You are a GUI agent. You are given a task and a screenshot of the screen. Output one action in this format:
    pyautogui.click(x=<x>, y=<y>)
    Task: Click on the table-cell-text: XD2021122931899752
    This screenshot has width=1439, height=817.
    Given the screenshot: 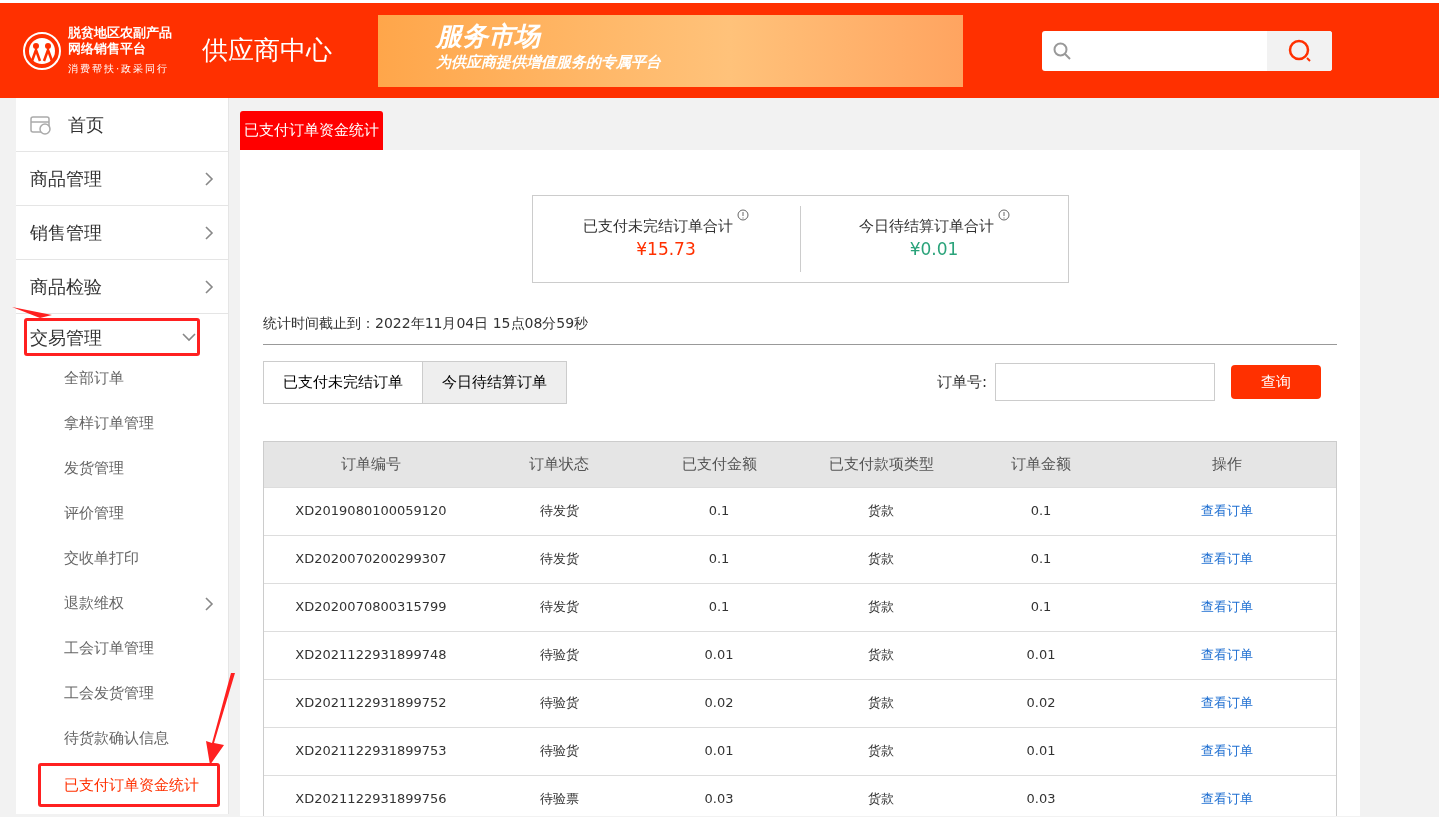 What is the action you would take?
    pyautogui.click(x=371, y=703)
    